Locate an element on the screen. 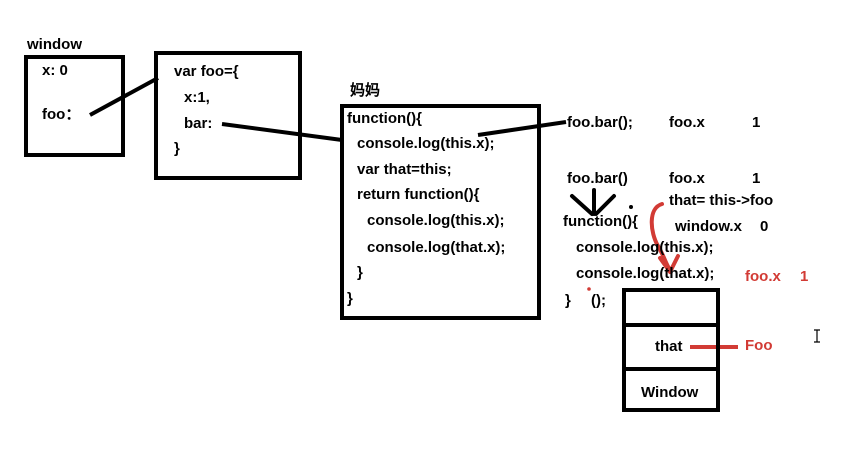  function-line-1: function(){ is located at coordinates (384, 118).